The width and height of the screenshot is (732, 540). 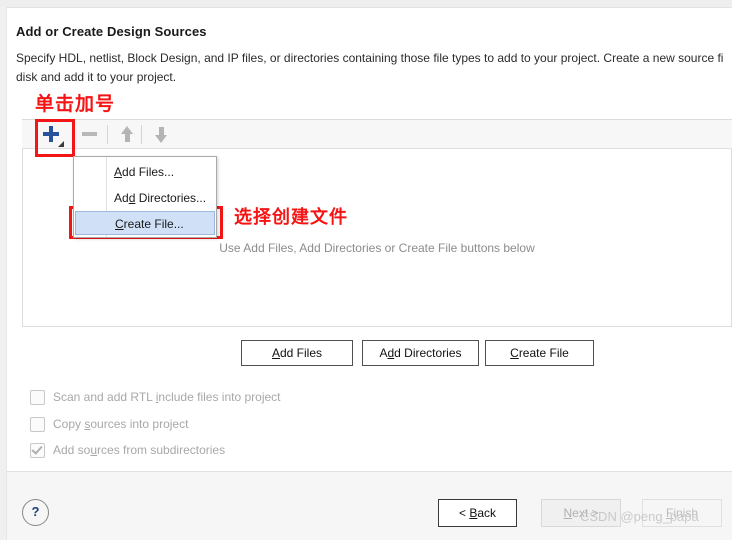 I want to click on back-button: < Back, so click(x=477, y=513).